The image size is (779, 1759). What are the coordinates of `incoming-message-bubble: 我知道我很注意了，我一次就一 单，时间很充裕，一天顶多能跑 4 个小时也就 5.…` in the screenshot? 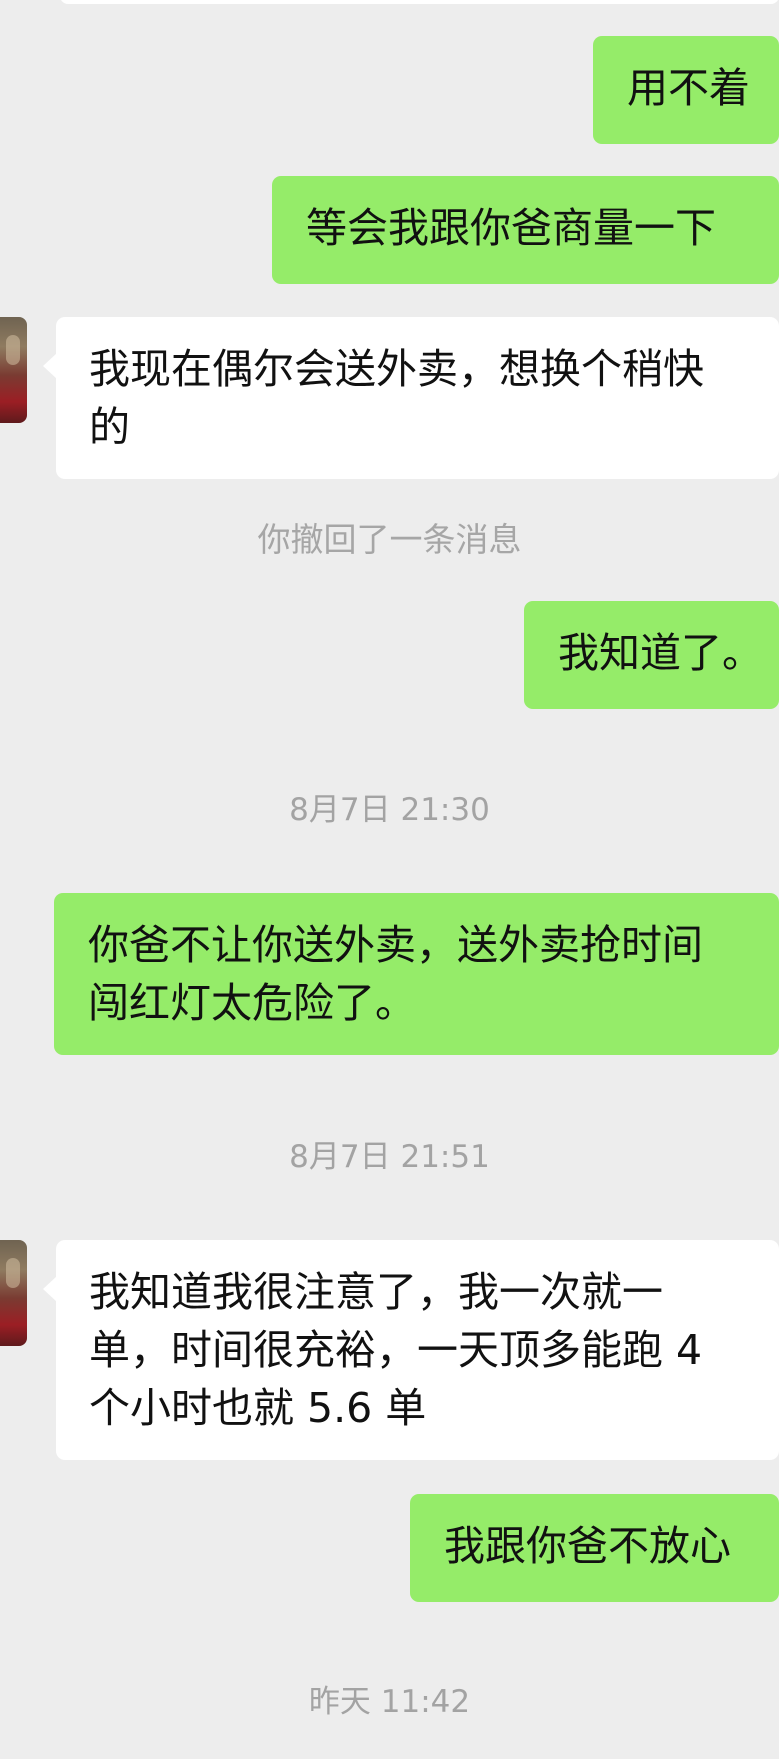 It's located at (411, 1350).